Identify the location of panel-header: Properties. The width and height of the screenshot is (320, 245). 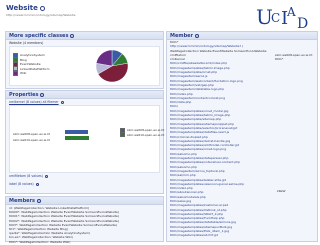
(84, 95).